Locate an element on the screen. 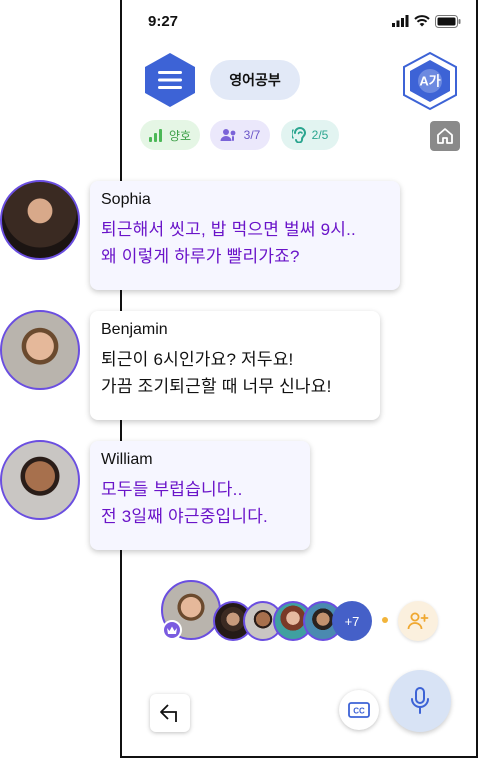 The height and width of the screenshot is (760, 480). status-time: 9:27 is located at coordinates (163, 21).